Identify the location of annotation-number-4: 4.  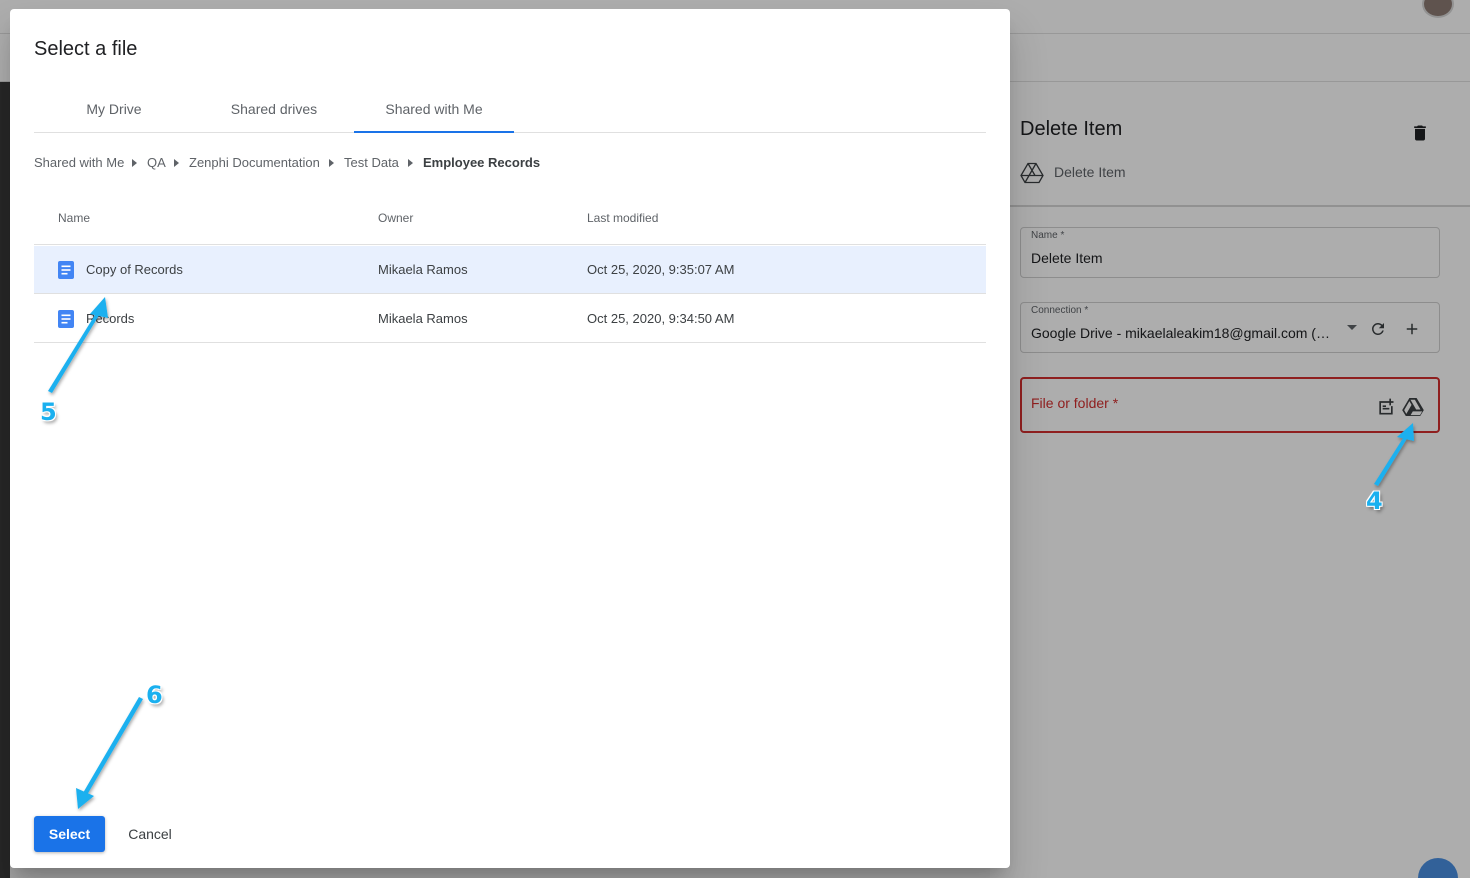
(1374, 501).